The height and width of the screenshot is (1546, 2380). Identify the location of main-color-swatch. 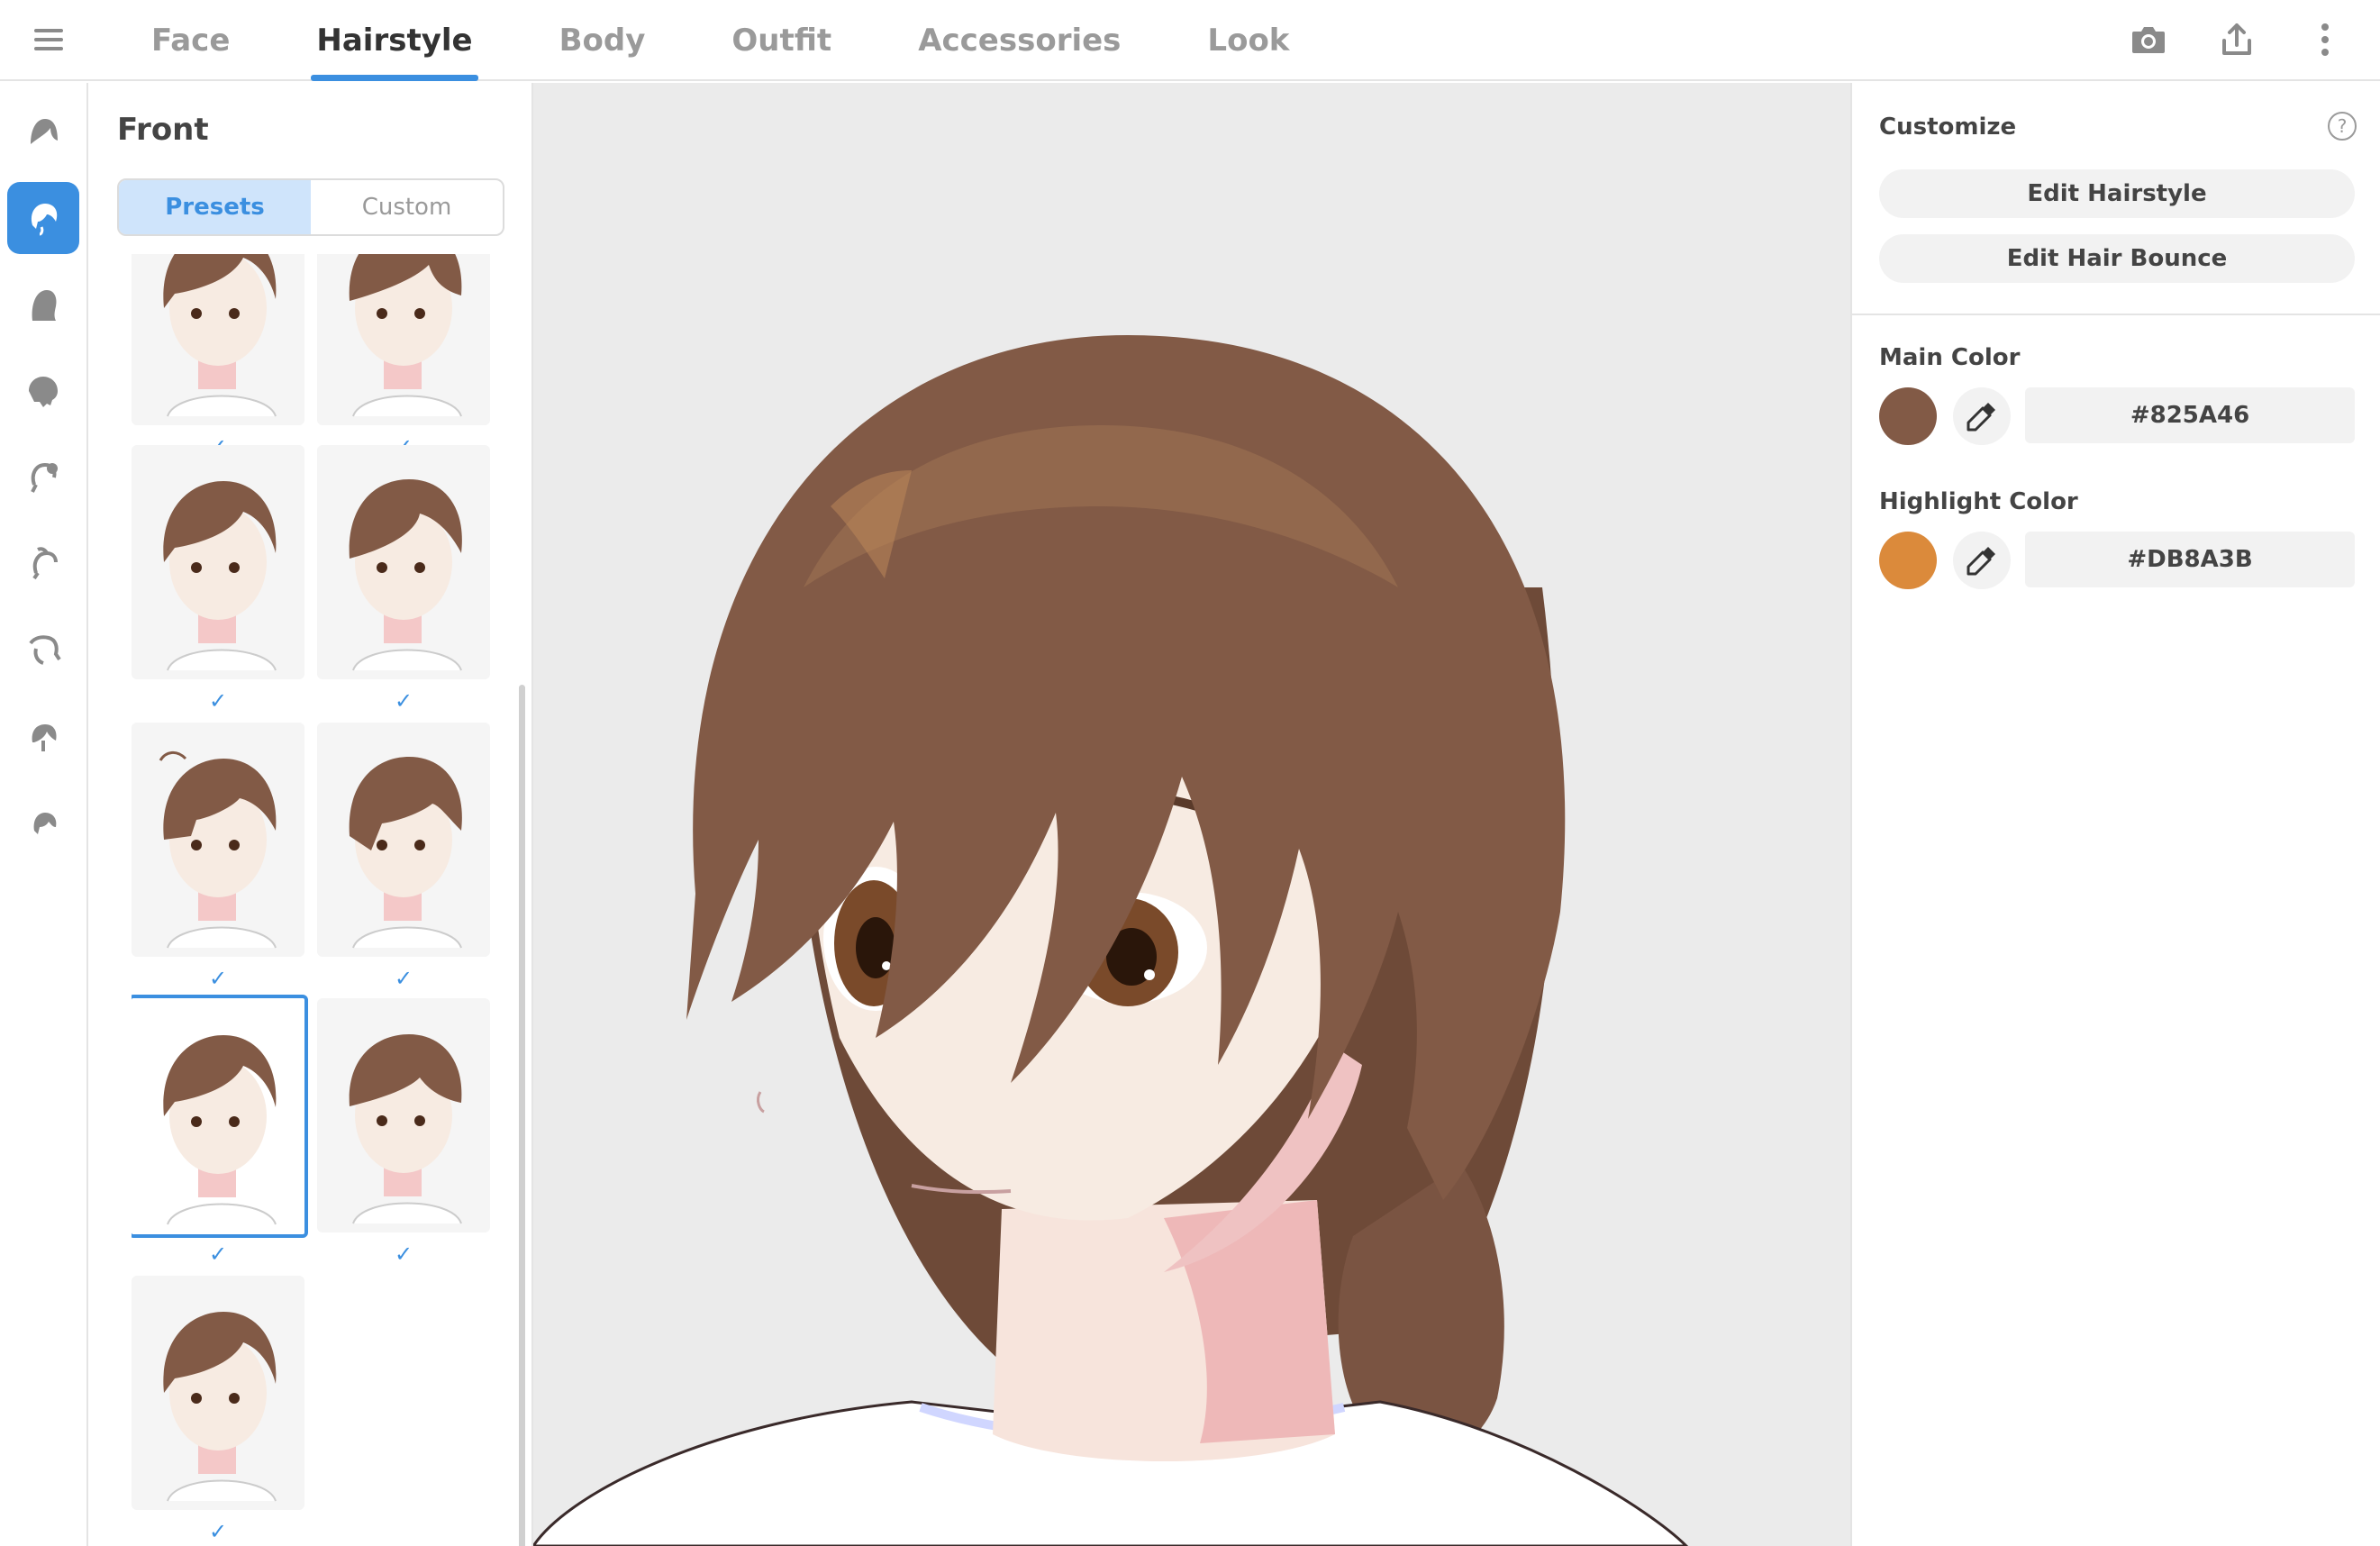
(1908, 416).